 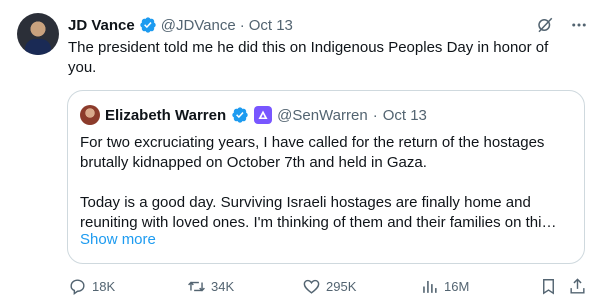 I want to click on grok-icon, so click(x=545, y=25).